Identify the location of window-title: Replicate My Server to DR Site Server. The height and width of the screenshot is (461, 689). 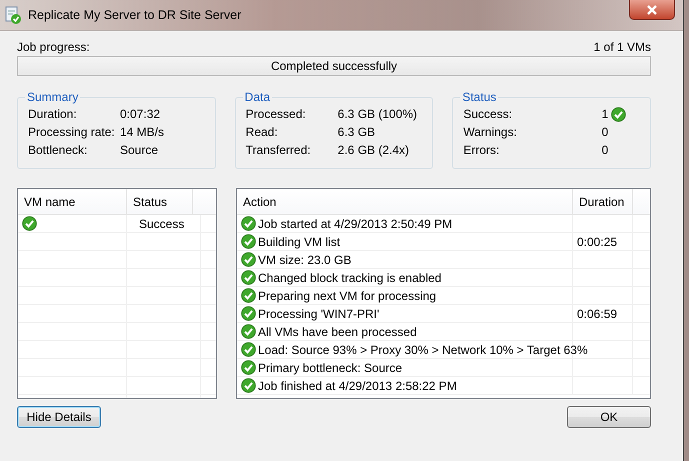
(135, 15).